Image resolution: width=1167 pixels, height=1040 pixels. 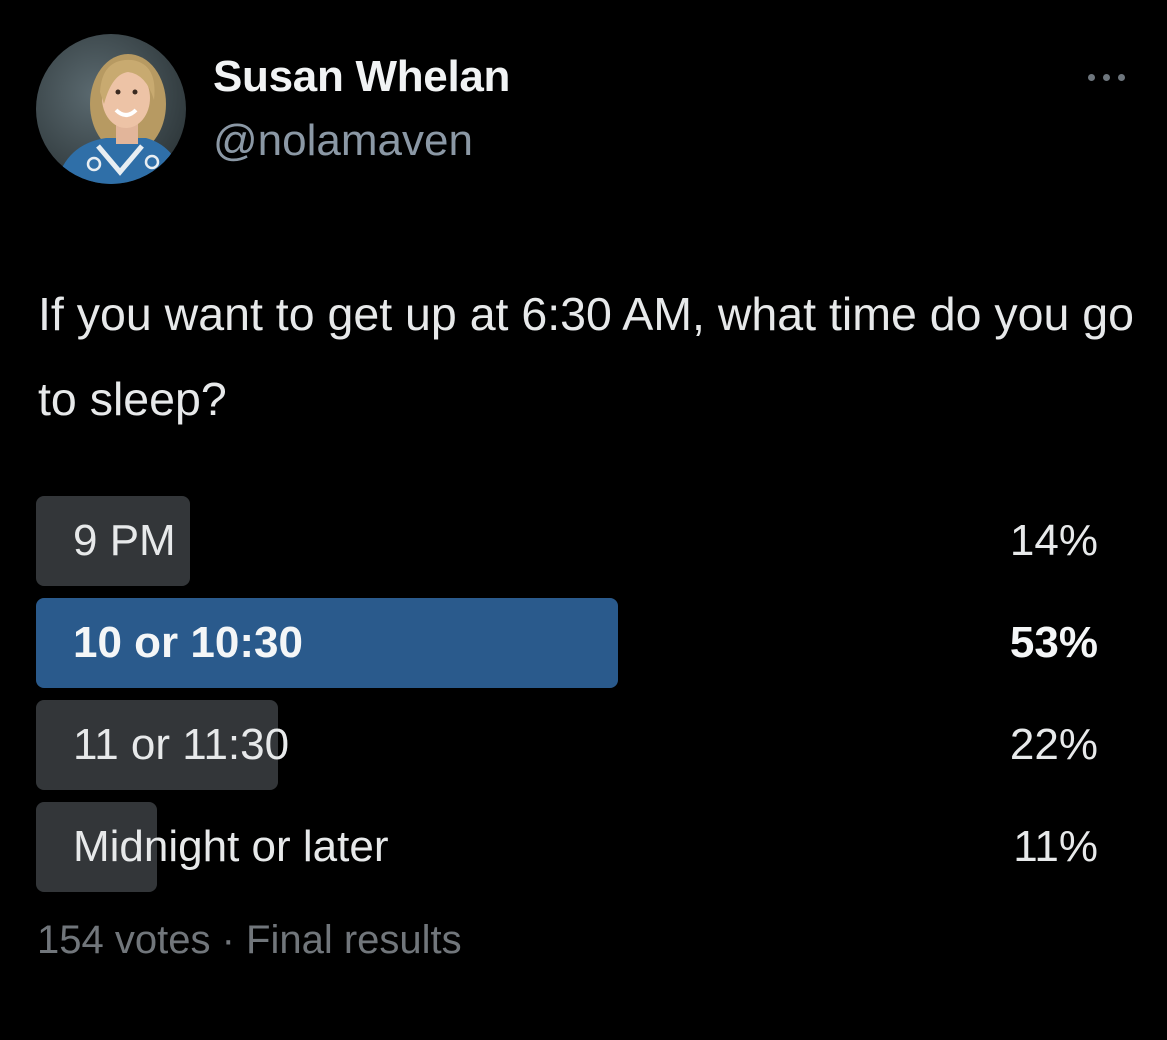 What do you see at coordinates (1053, 540) in the screenshot?
I see `poll-option-percent: 14%` at bounding box center [1053, 540].